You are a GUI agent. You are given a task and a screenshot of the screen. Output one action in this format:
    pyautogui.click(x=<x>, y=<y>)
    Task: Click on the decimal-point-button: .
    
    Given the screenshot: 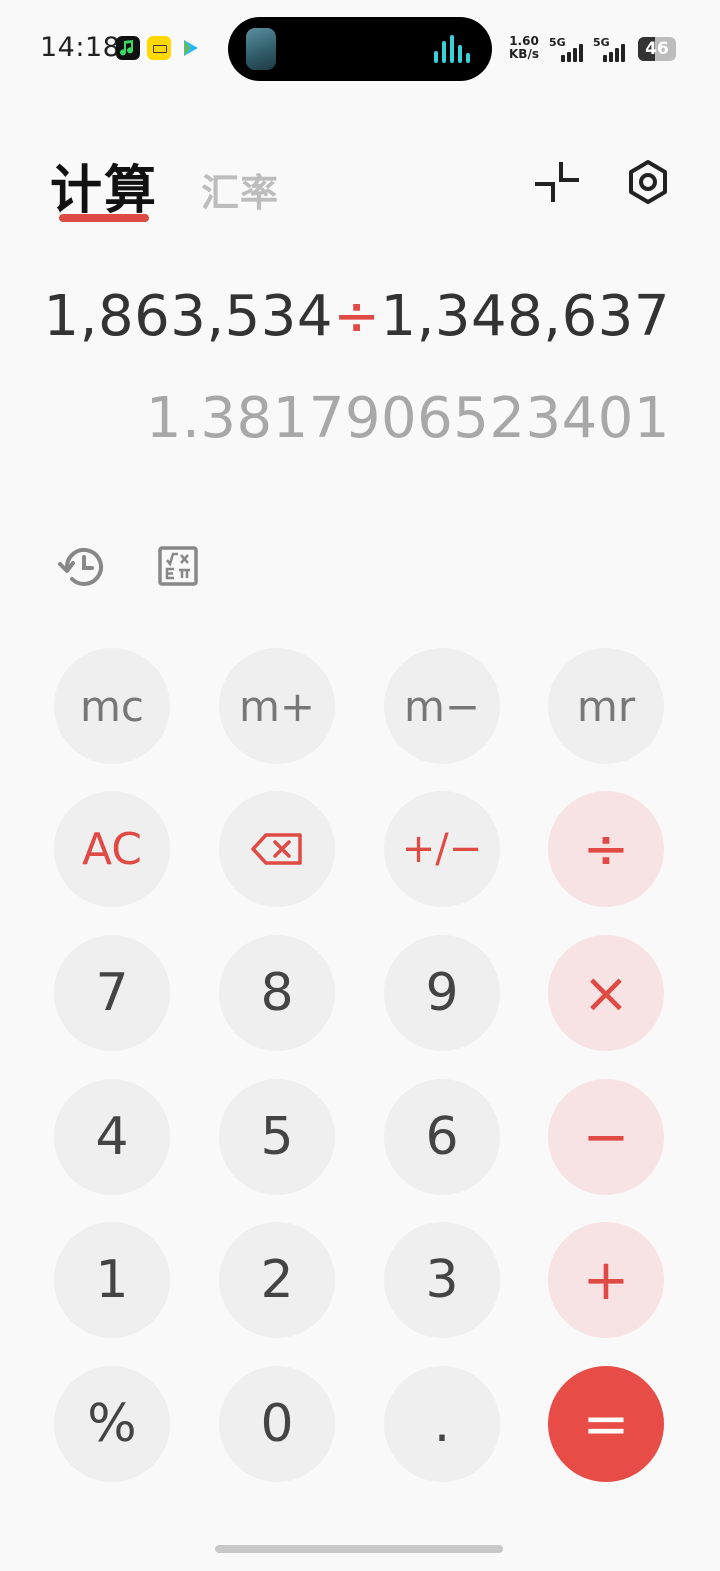 What is the action you would take?
    pyautogui.click(x=442, y=1424)
    